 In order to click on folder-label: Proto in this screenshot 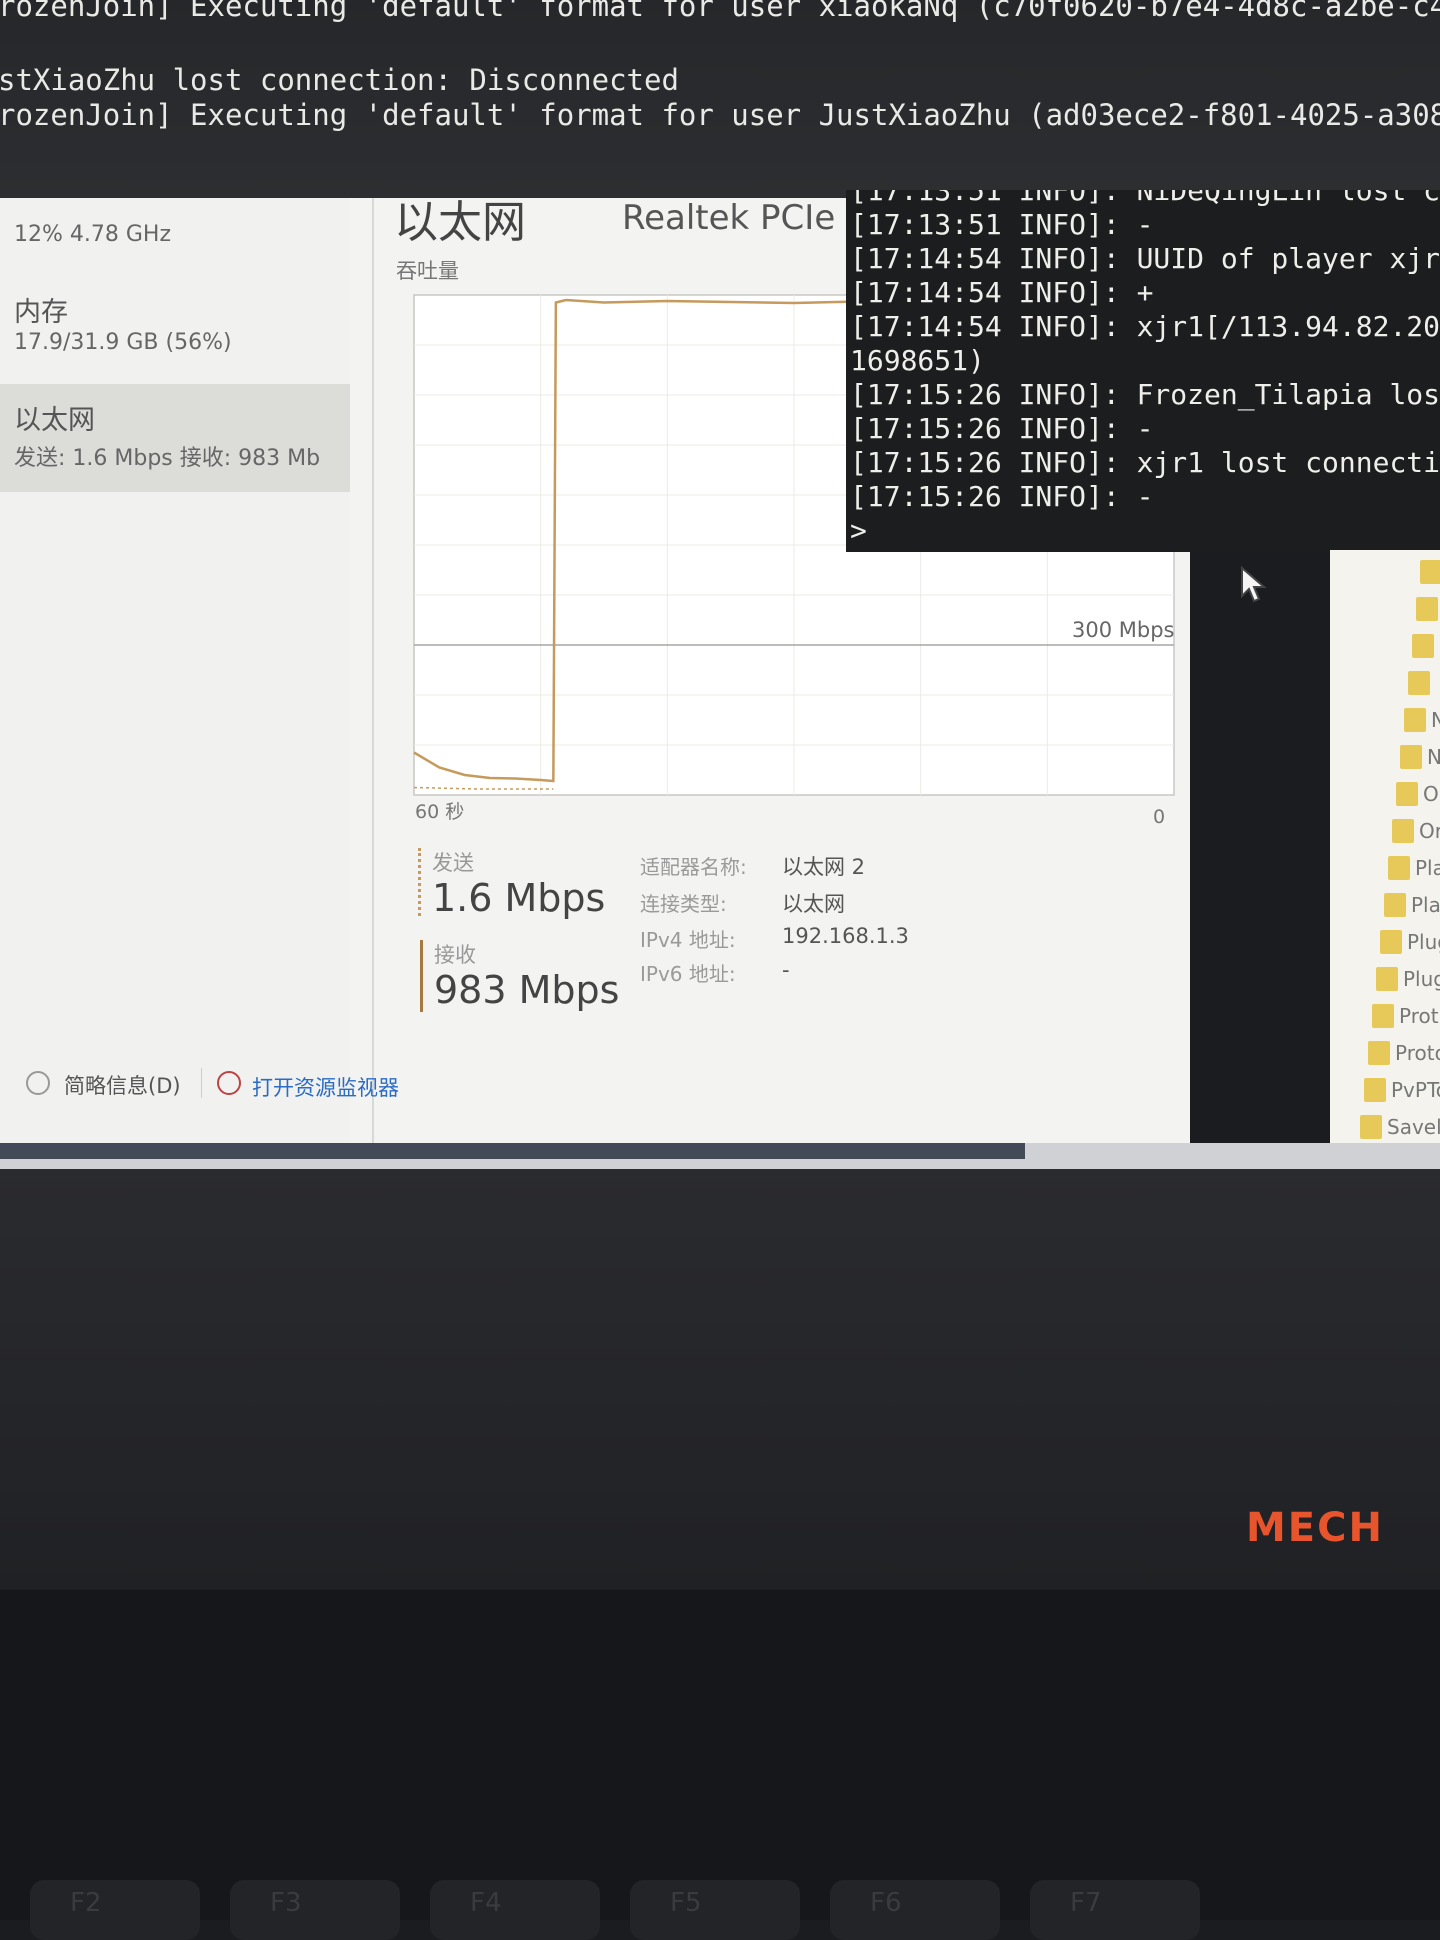, I will do `click(1417, 1053)`.